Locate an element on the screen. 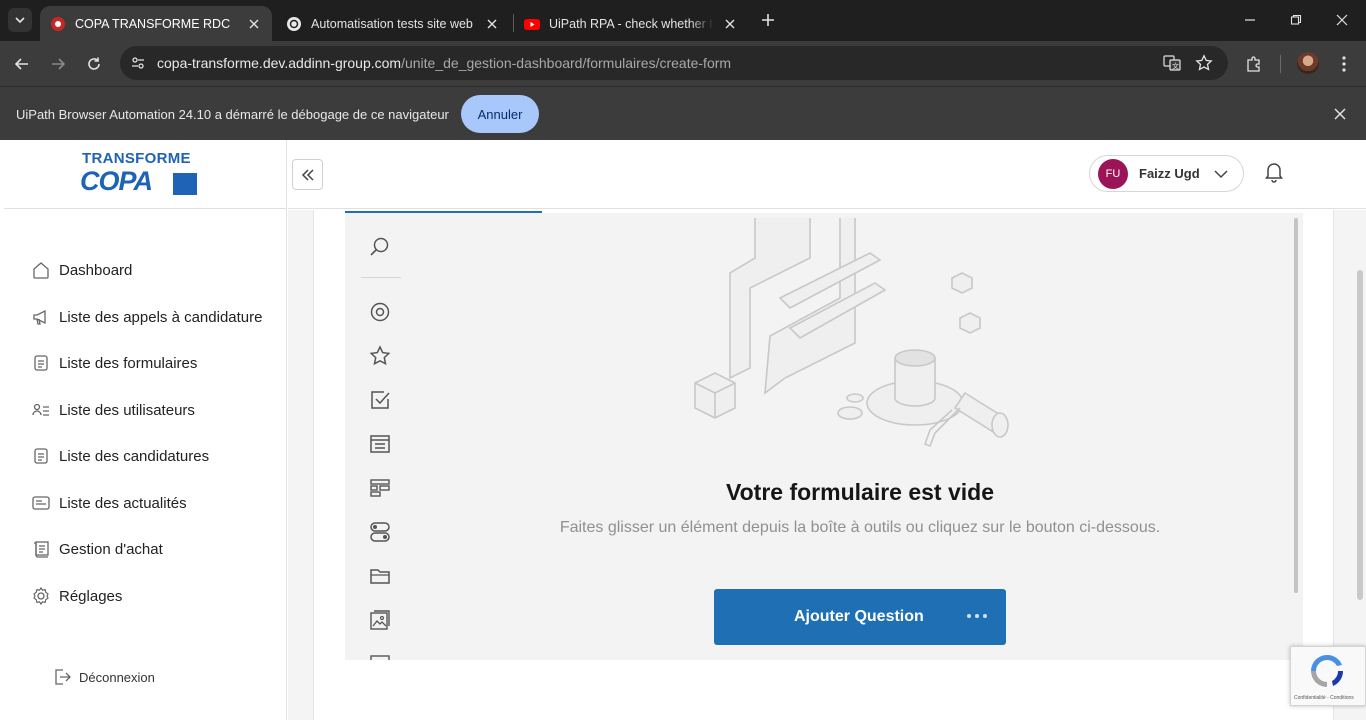 The image size is (1366, 720). sidebar-item-appels: Liste des appels à candidature is located at coordinates (146, 317).